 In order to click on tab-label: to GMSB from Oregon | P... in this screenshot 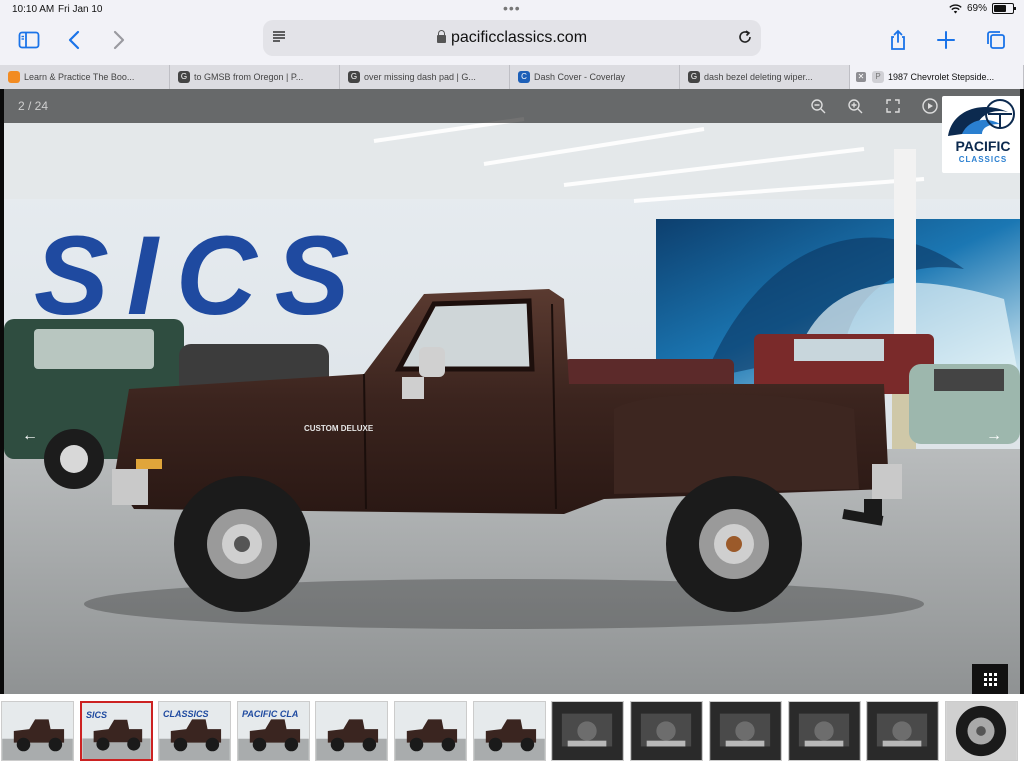, I will do `click(249, 77)`.